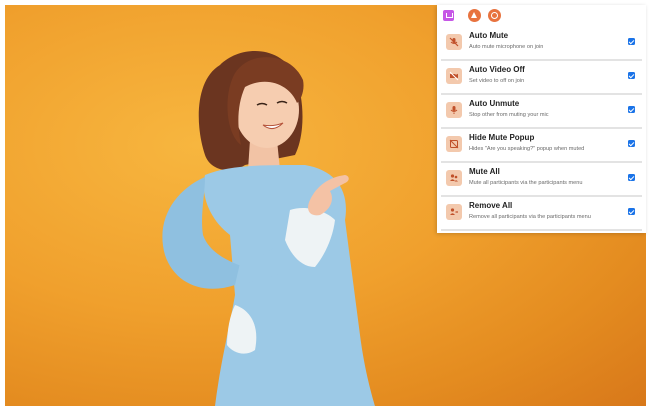 Image resolution: width=652 pixels, height=412 pixels. Describe the element at coordinates (494, 15) in the screenshot. I see `circle-icon` at that location.